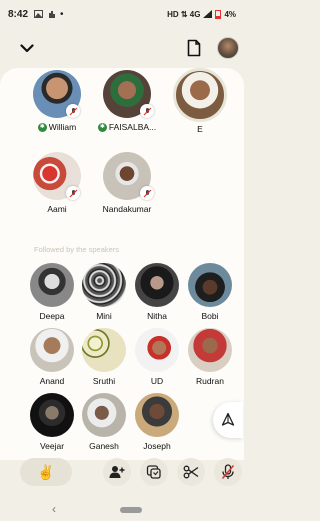 Image resolution: width=320 pixels, height=521 pixels. Describe the element at coordinates (104, 446) in the screenshot. I see `listener-name: Ganesh` at that location.